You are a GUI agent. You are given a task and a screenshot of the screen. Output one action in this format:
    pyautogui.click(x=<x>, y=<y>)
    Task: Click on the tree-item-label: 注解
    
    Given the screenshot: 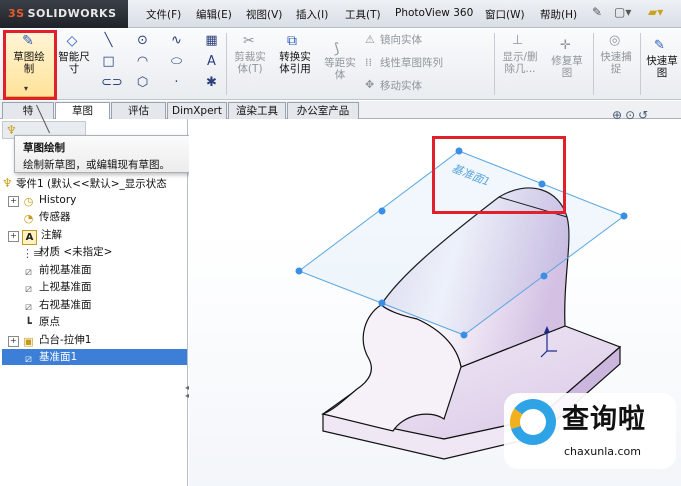 What is the action you would take?
    pyautogui.click(x=51, y=235)
    